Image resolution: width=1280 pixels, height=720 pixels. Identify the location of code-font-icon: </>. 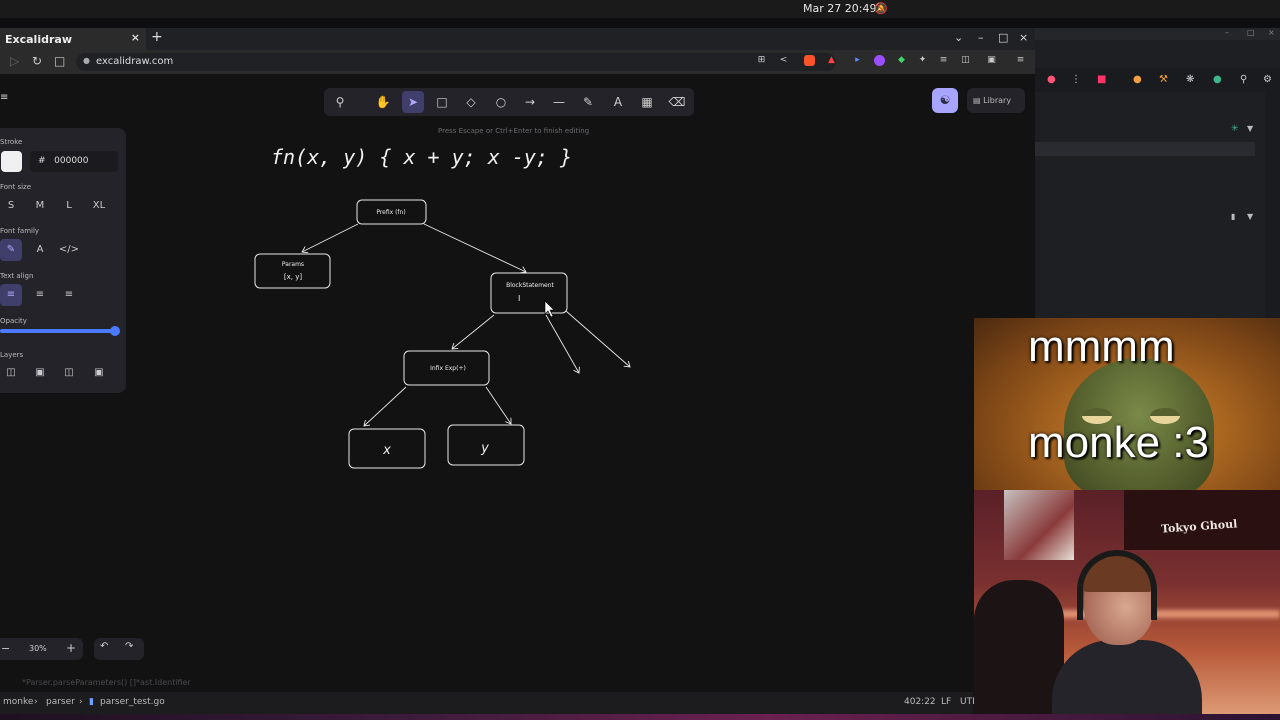
(69, 250).